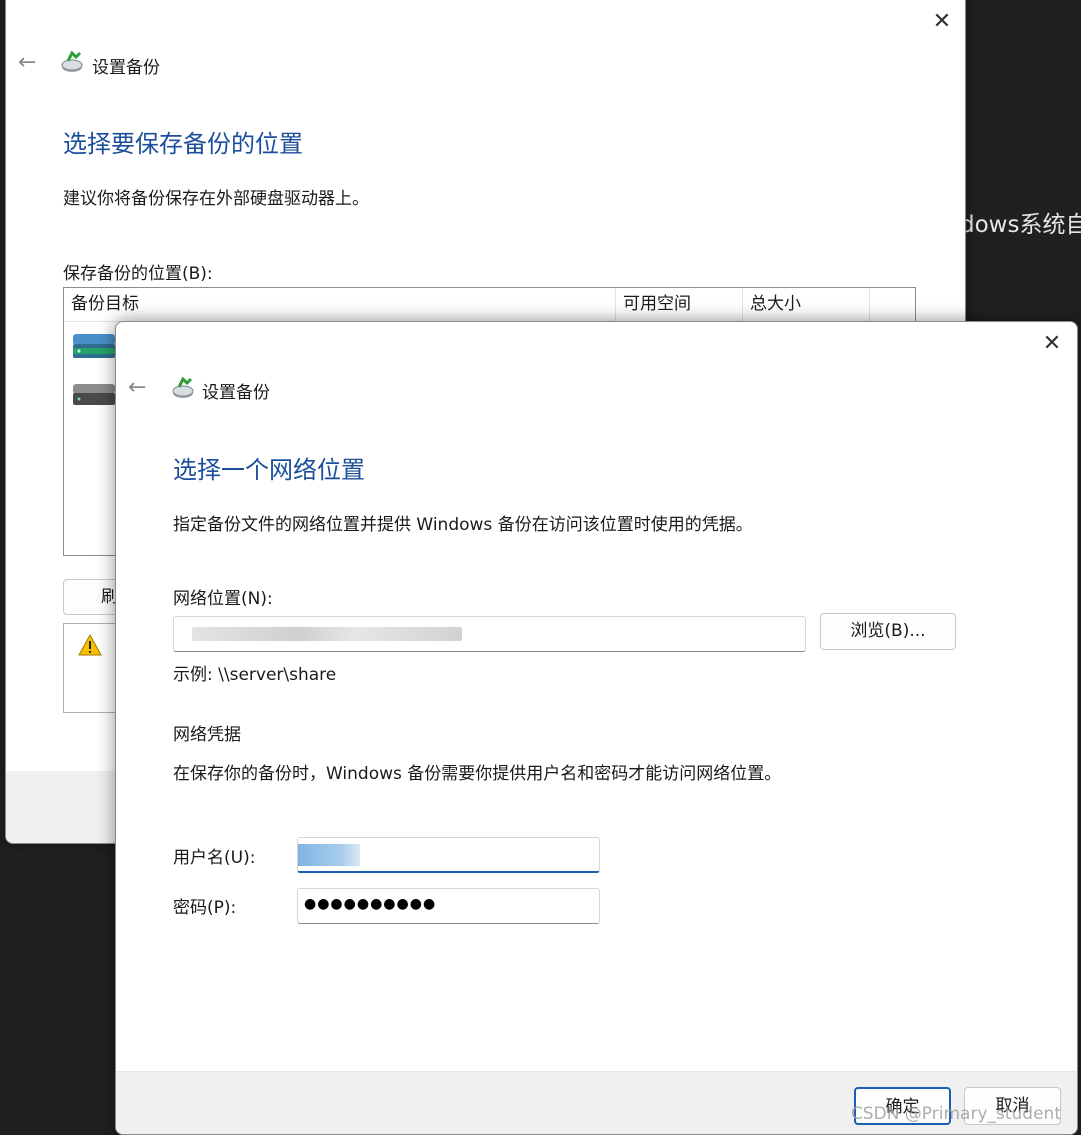 The width and height of the screenshot is (1081, 1135). I want to click on page-heading: 选择要保存备份的位置, so click(183, 144).